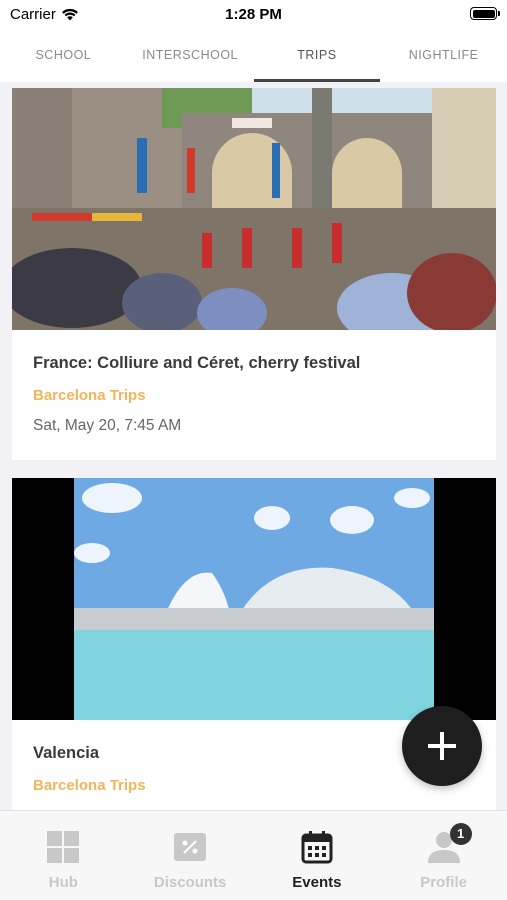  Describe the element at coordinates (190, 847) in the screenshot. I see `discount-icon` at that location.